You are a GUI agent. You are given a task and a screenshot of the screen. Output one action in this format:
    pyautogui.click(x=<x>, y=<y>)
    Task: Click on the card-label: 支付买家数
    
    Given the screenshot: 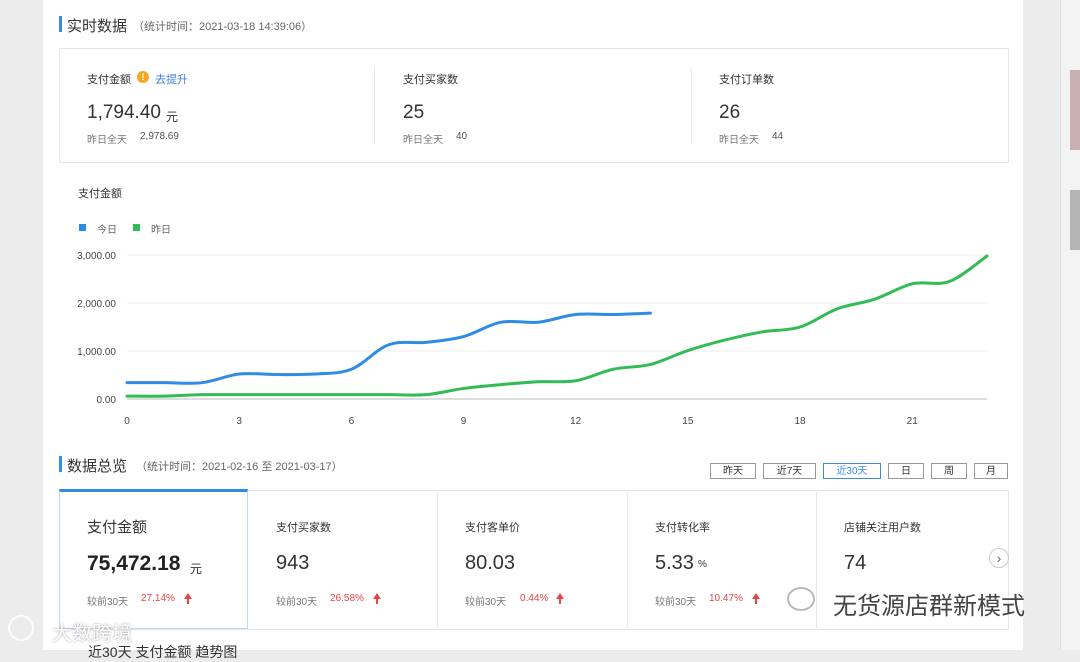 What is the action you would take?
    pyautogui.click(x=303, y=528)
    